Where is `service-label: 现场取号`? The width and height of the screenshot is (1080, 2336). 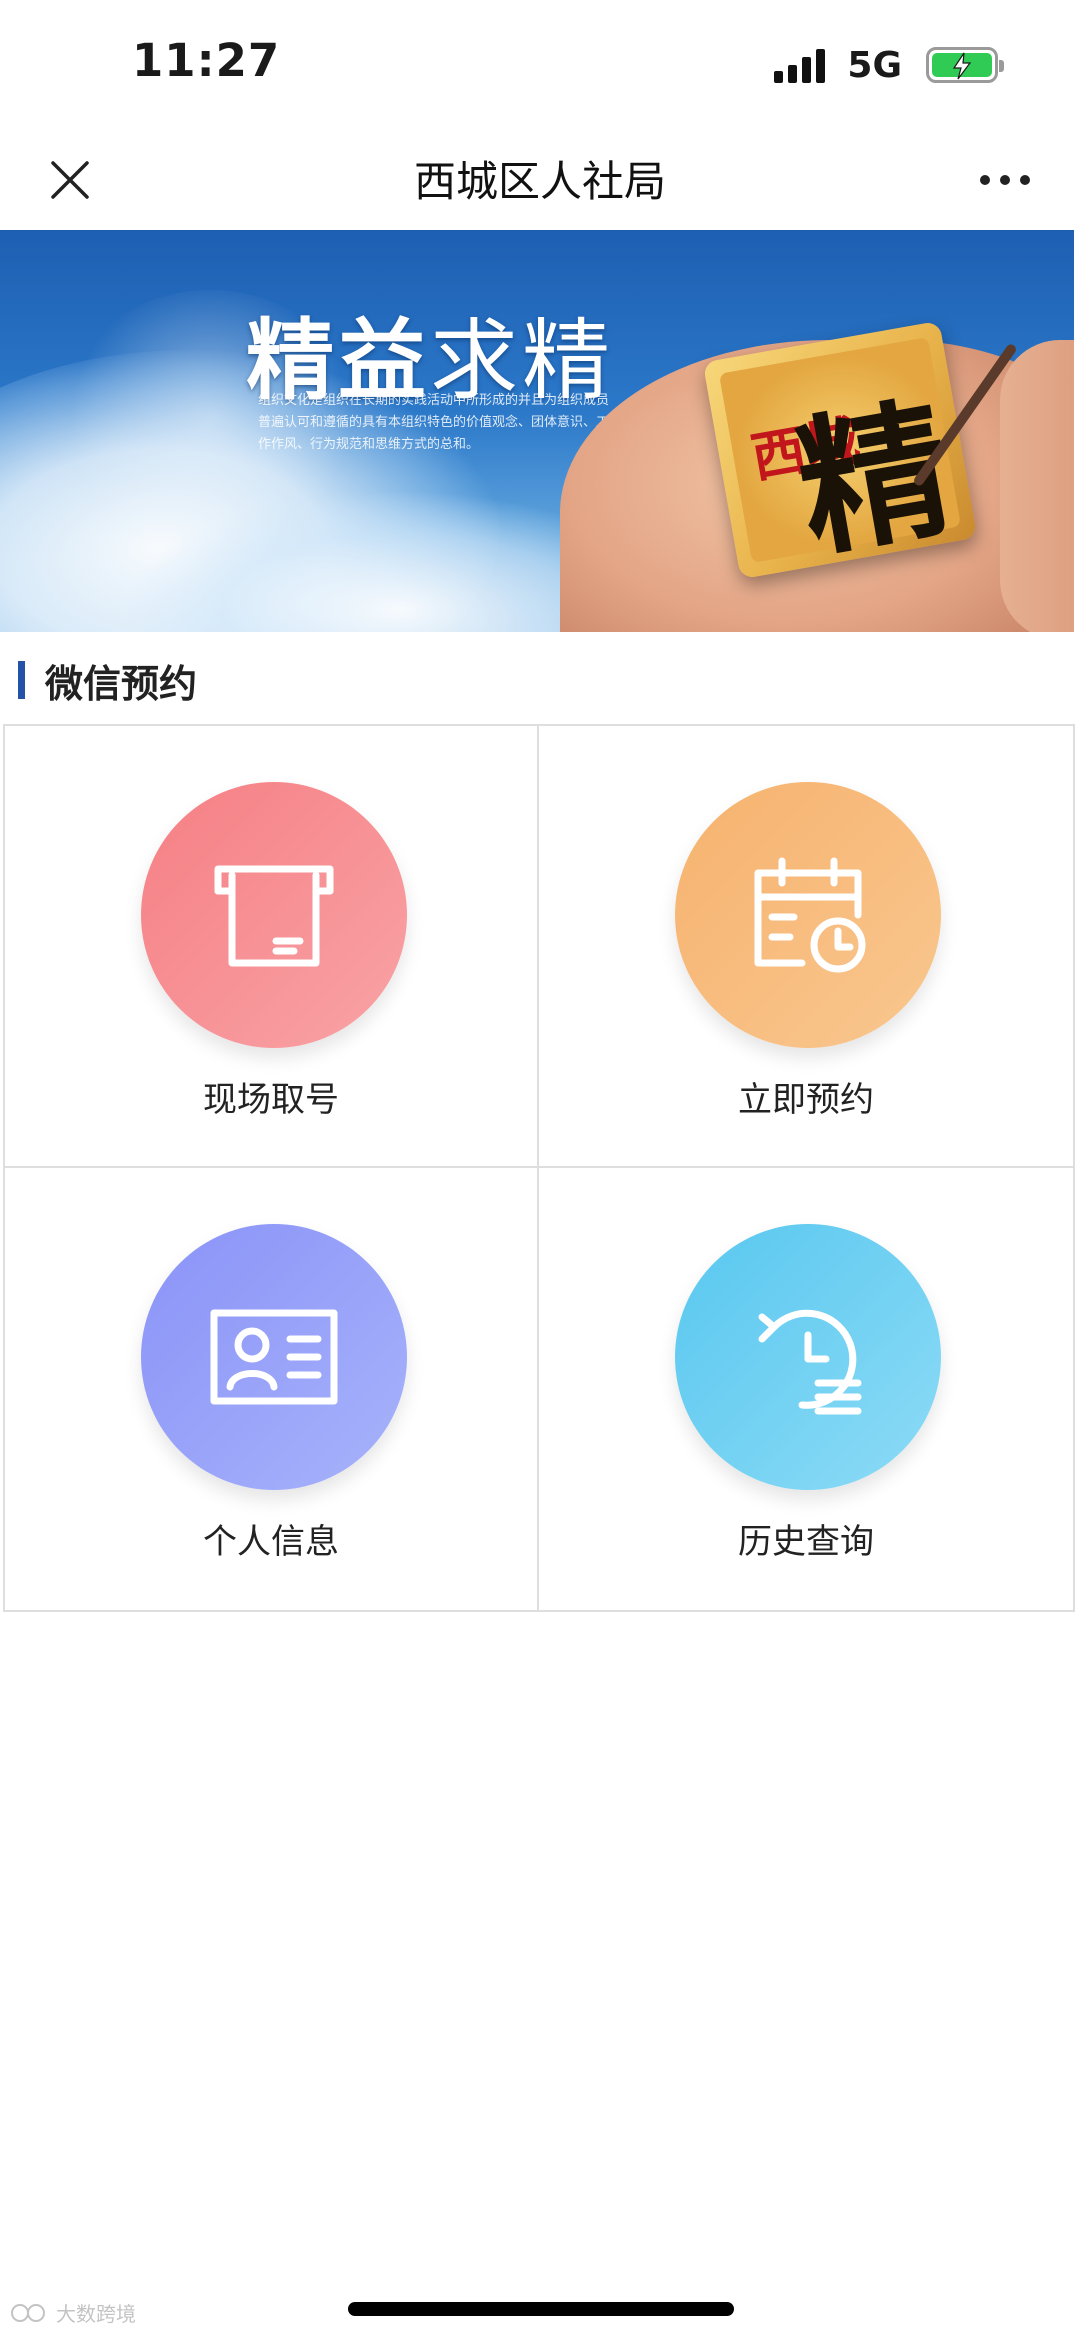 service-label: 现场取号 is located at coordinates (271, 1100).